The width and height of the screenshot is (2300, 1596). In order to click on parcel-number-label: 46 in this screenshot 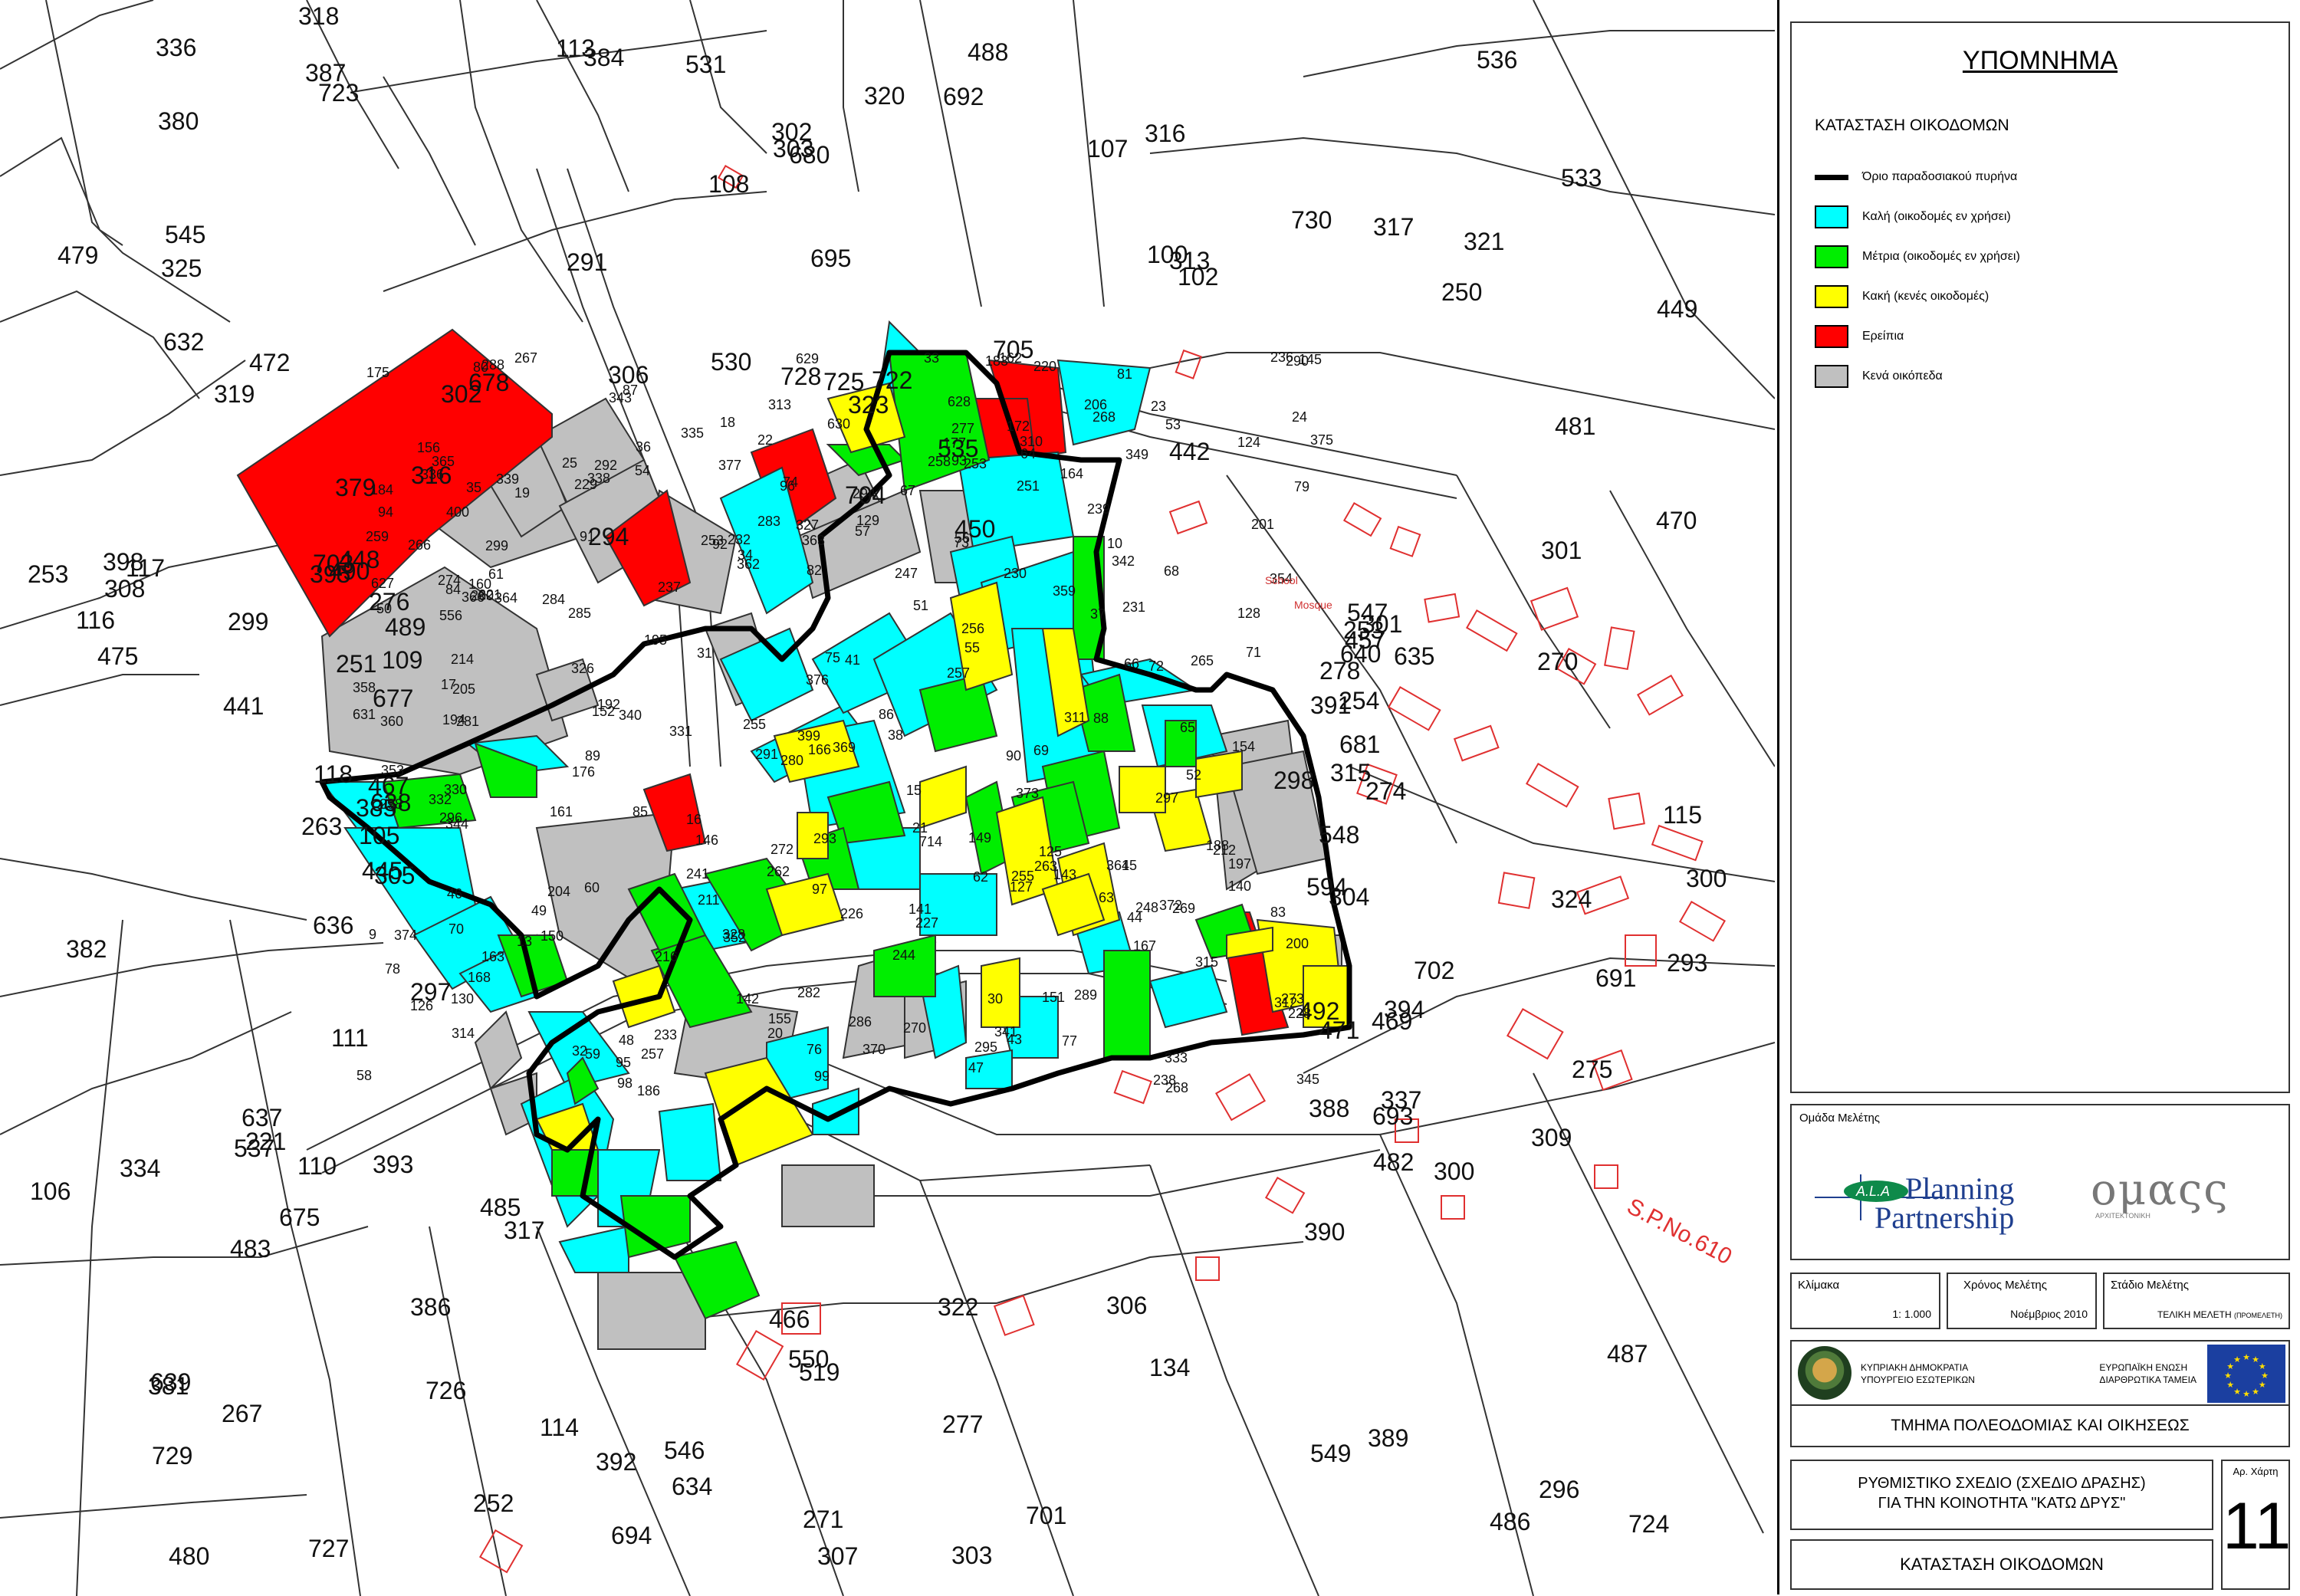, I will do `click(455, 893)`.